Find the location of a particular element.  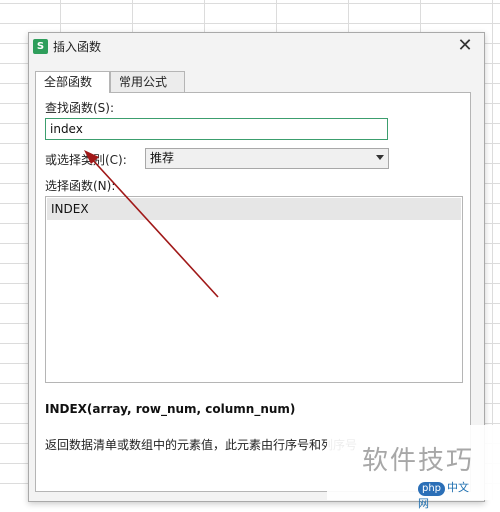

php-logo-badge: php is located at coordinates (432, 489).